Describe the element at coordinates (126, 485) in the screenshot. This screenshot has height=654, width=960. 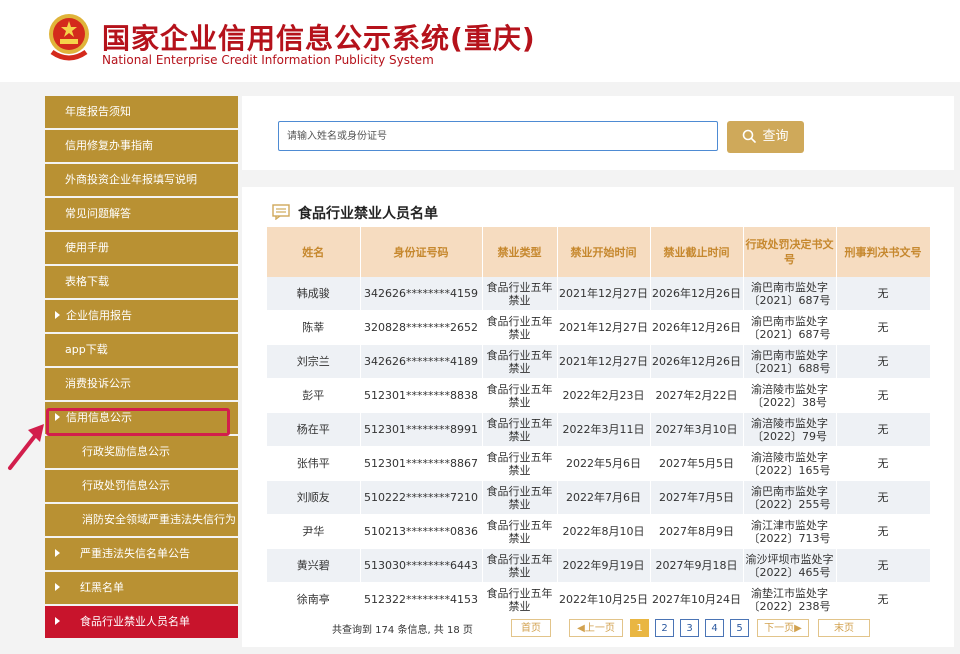
I see `sidebar-item-label: 行政处罚信息公示` at that location.